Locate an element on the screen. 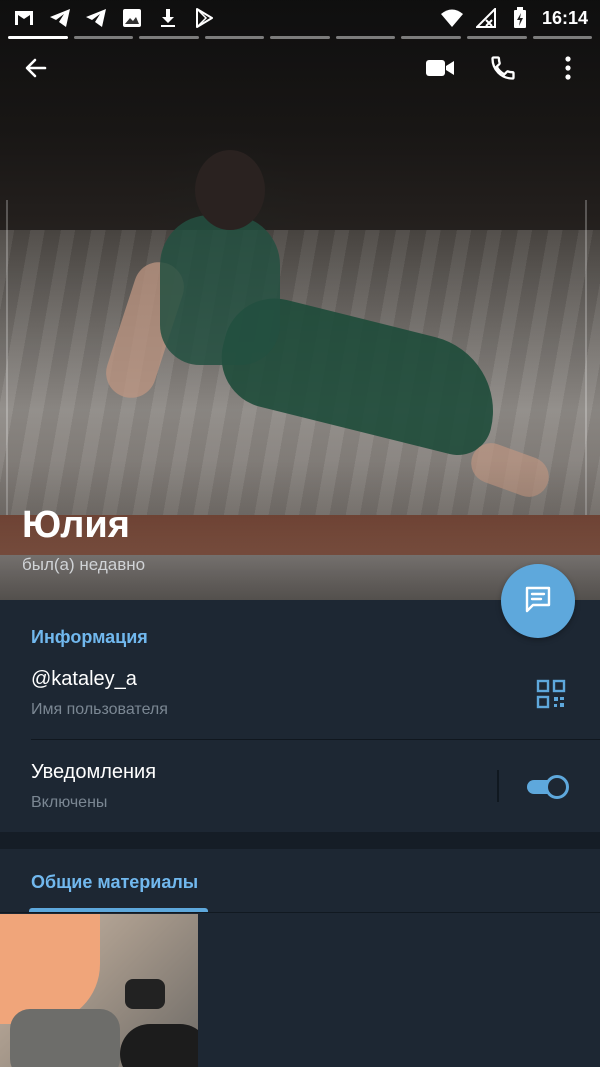 The image size is (600, 1067). battery-icon is located at coordinates (520, 18).